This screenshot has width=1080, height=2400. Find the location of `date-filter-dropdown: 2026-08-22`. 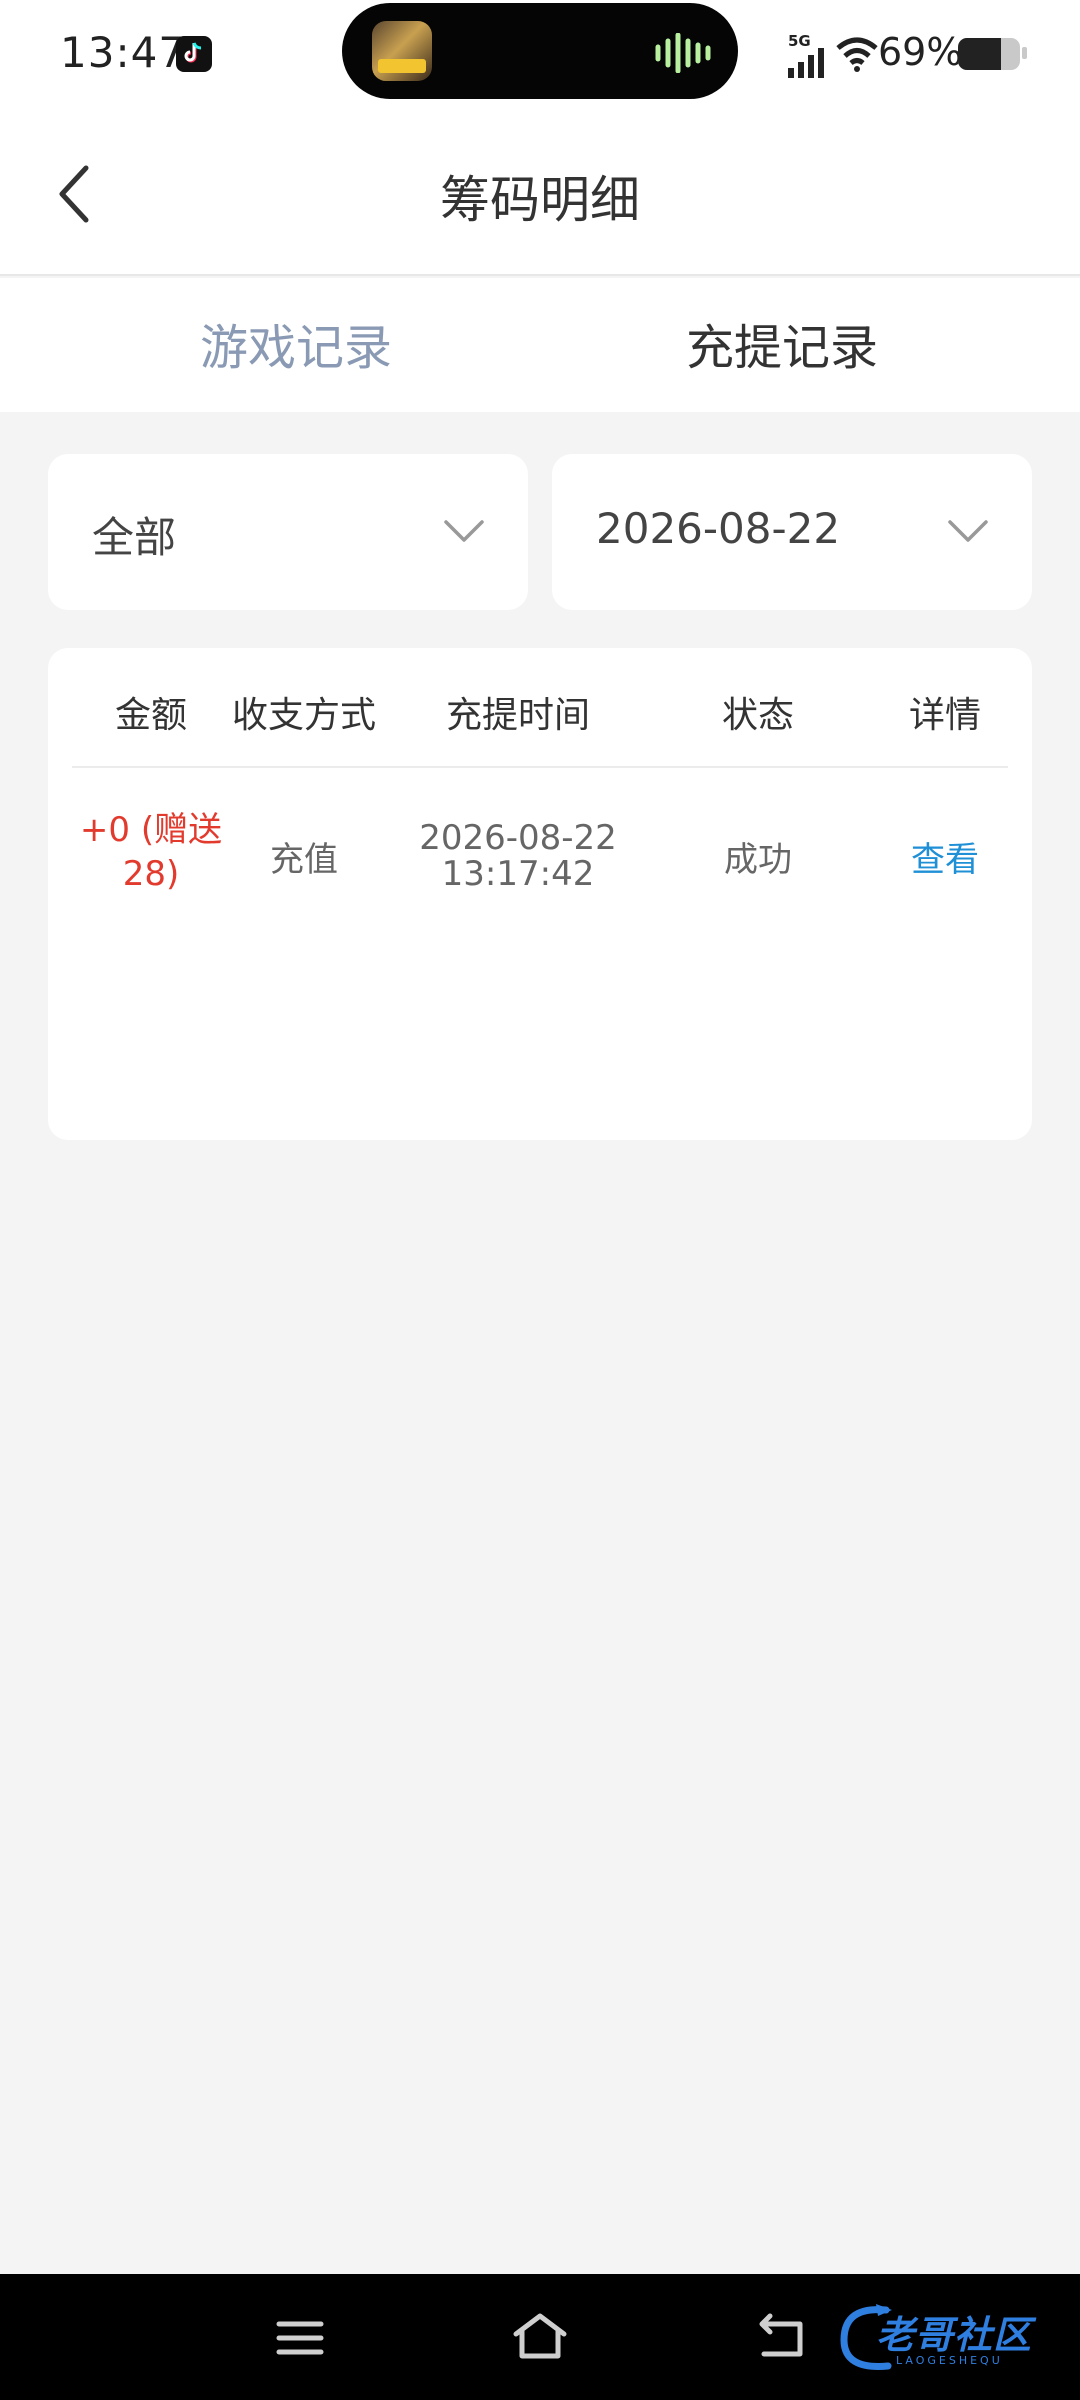

date-filter-dropdown: 2026-08-22 is located at coordinates (792, 532).